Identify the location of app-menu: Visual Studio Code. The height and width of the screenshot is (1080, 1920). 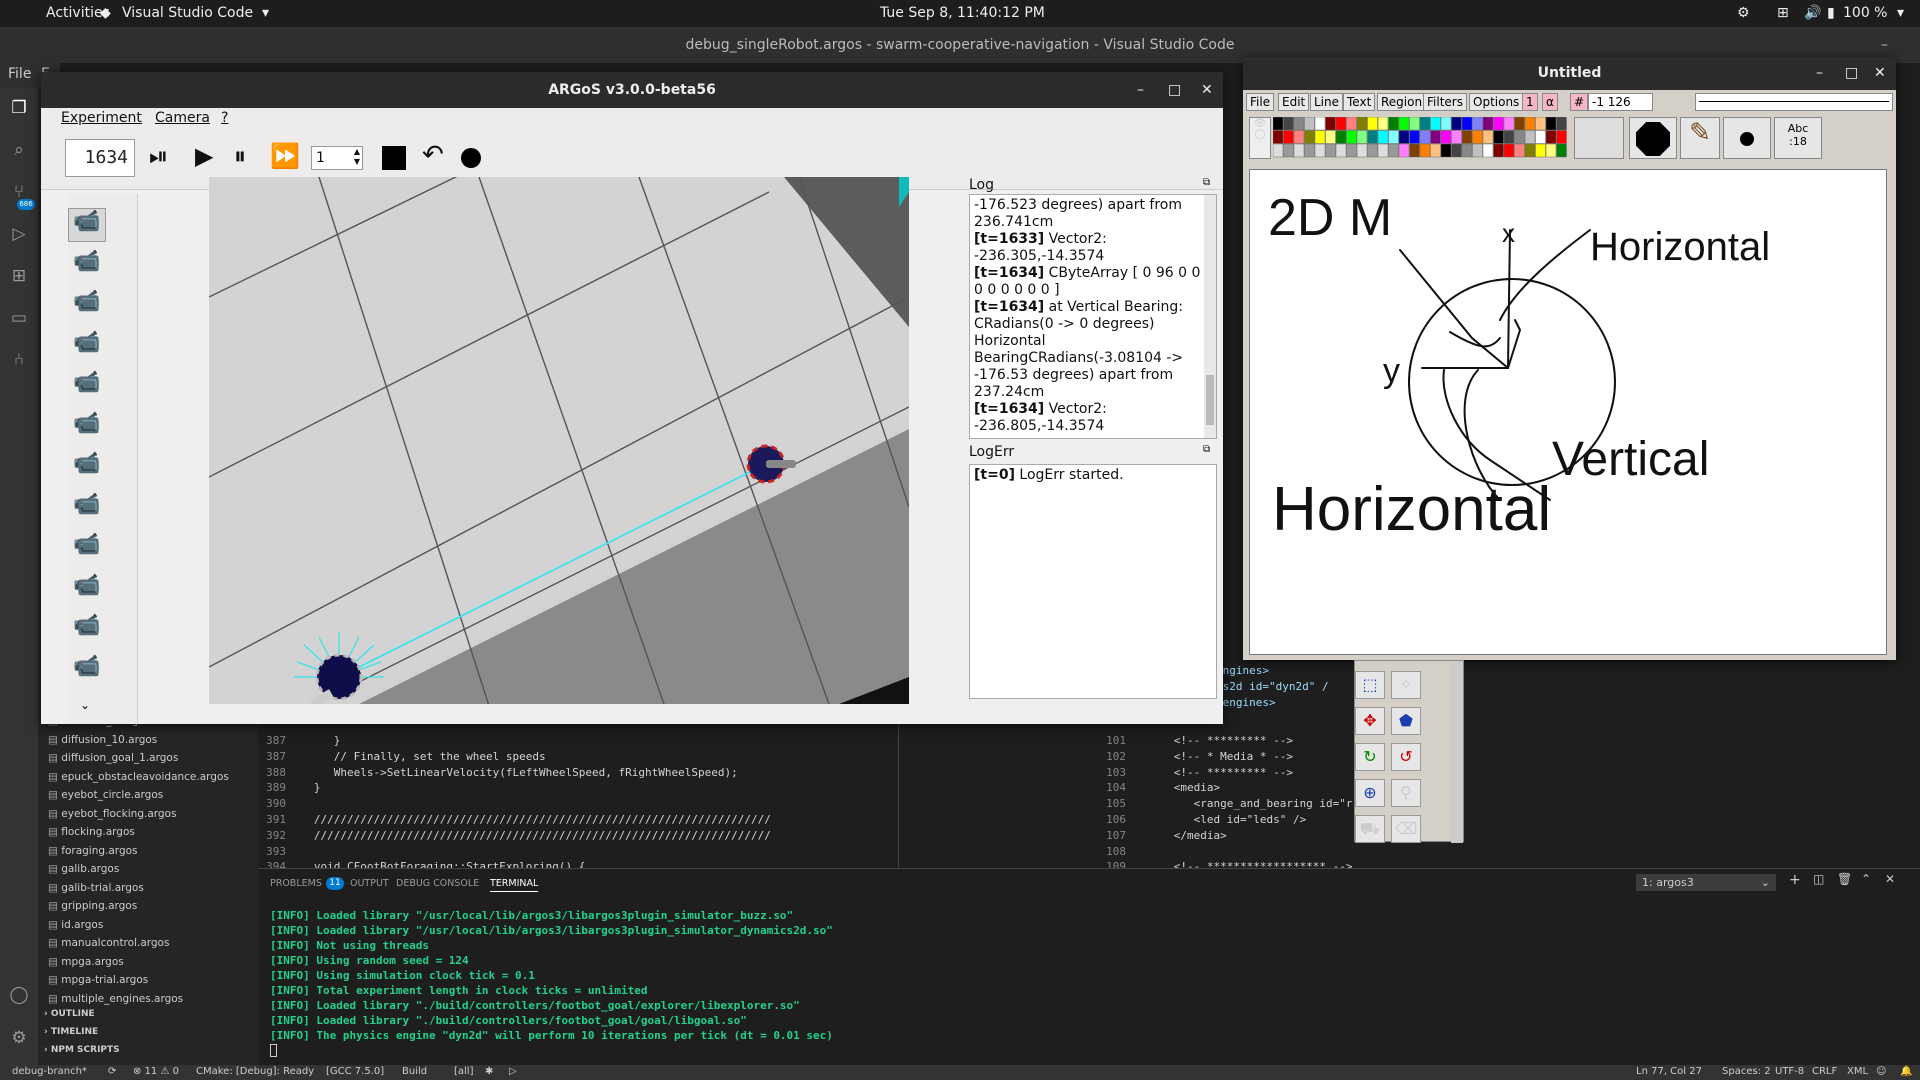
(187, 13).